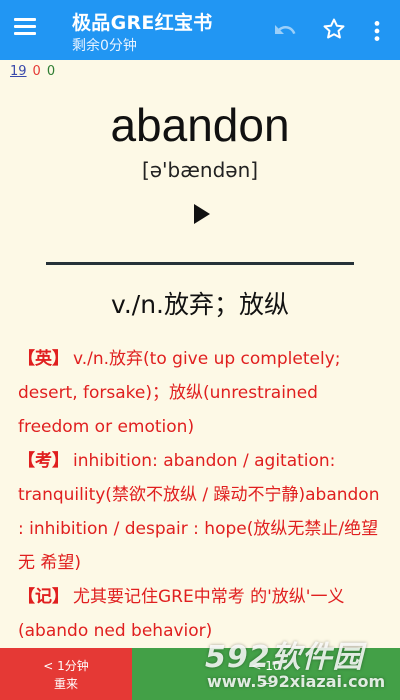  What do you see at coordinates (104, 46) in the screenshot?
I see `remaining-time: 剩余0分钟` at bounding box center [104, 46].